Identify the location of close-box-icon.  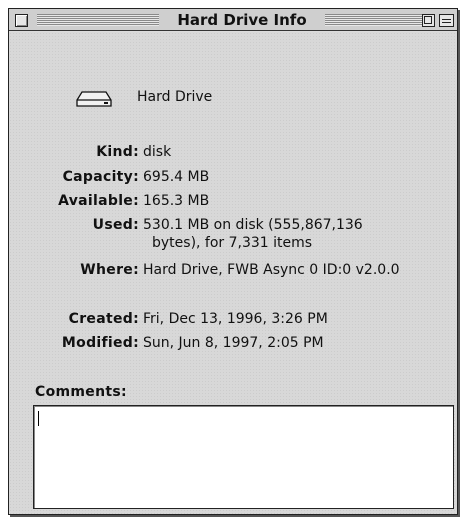
(21, 20).